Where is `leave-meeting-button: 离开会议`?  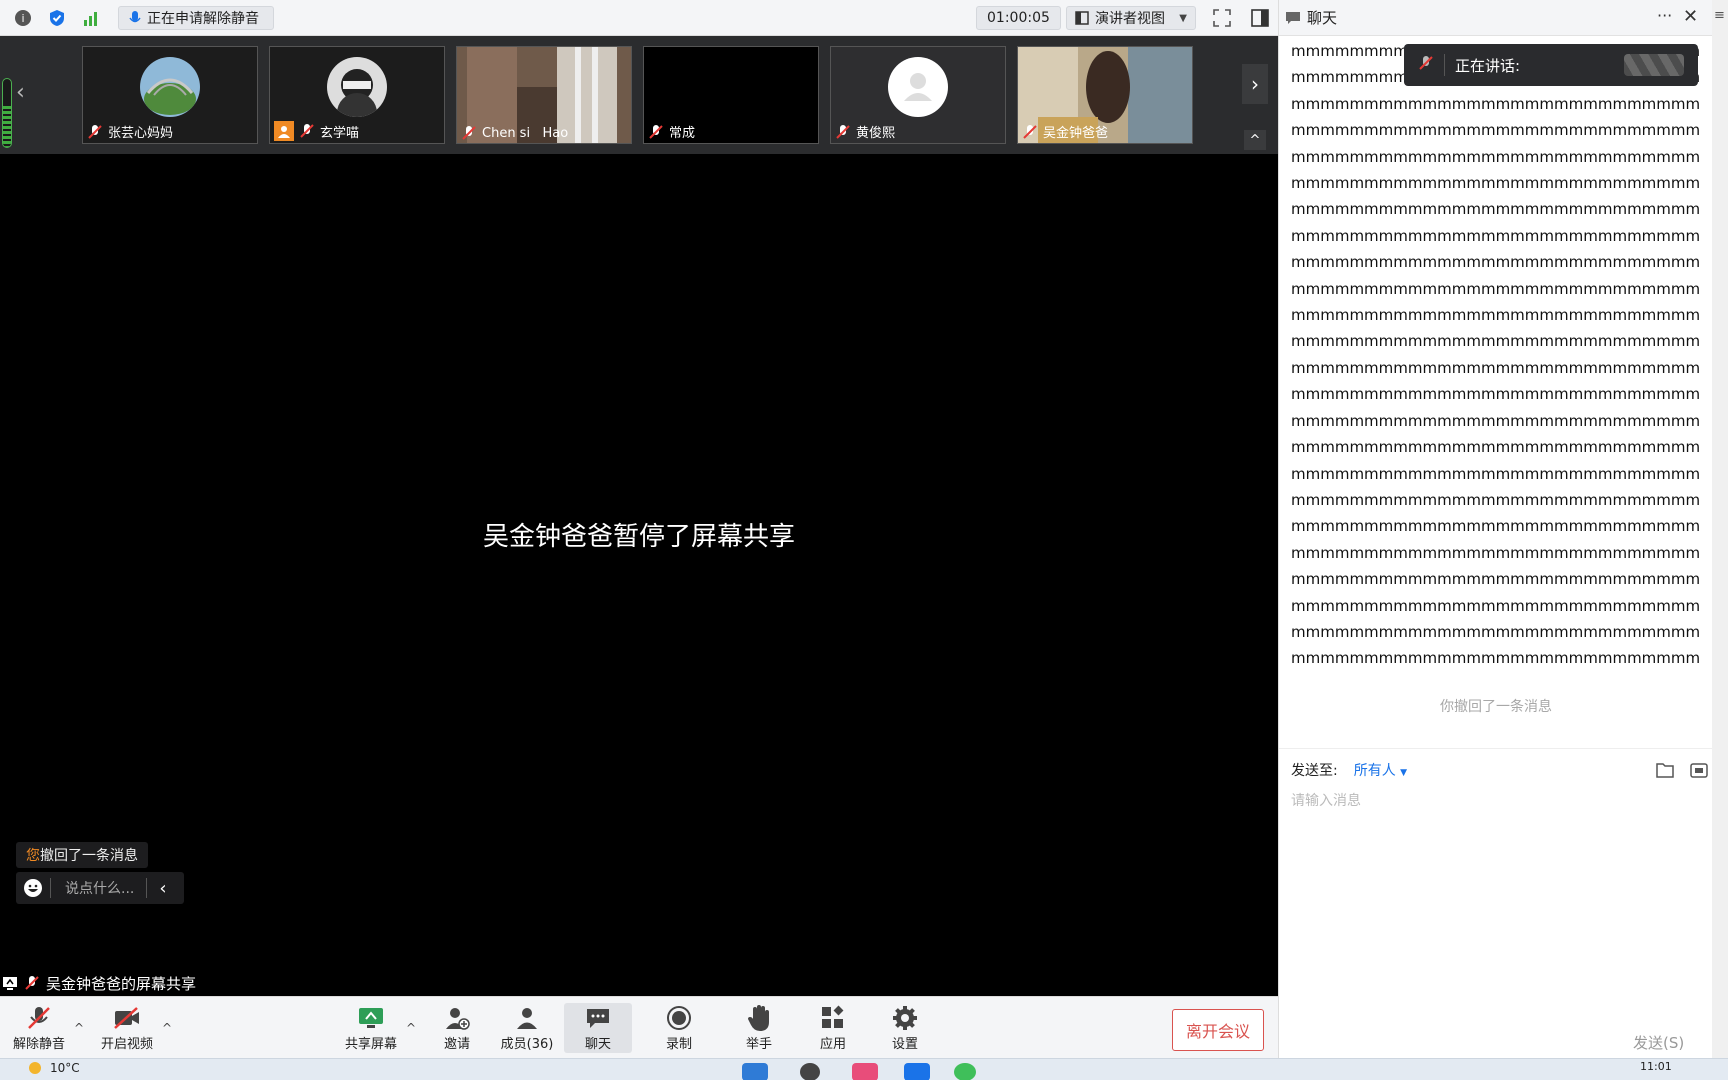
leave-meeting-button: 离开会议 is located at coordinates (1218, 1030).